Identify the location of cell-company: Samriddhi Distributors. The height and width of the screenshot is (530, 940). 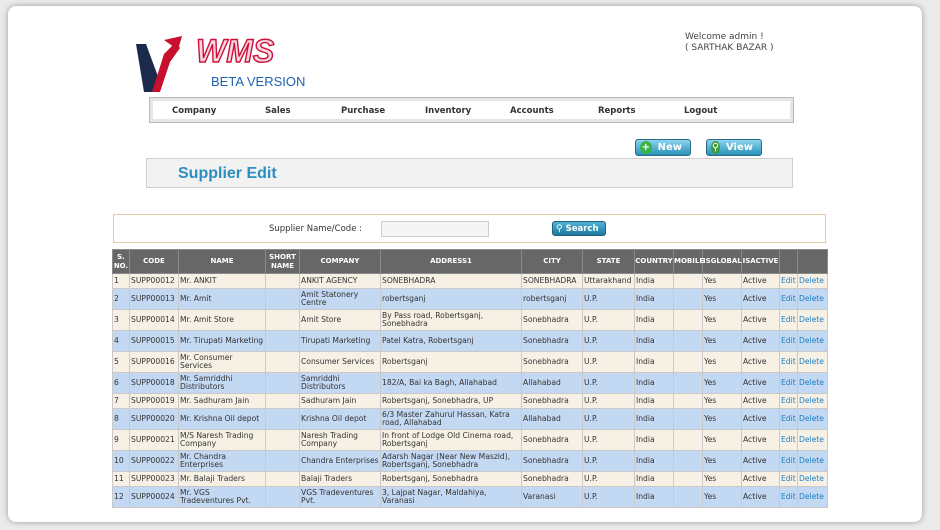
(340, 383).